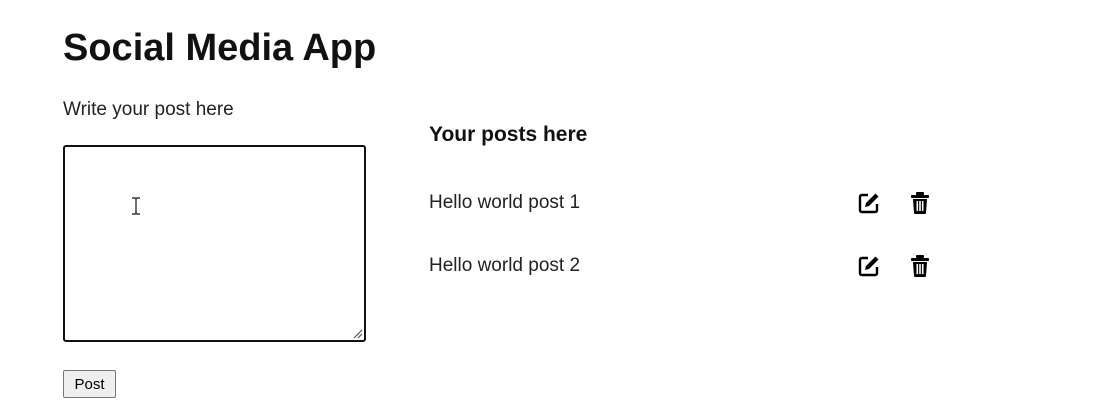  Describe the element at coordinates (689, 266) in the screenshot. I see `post-item: Hello world post 2` at that location.